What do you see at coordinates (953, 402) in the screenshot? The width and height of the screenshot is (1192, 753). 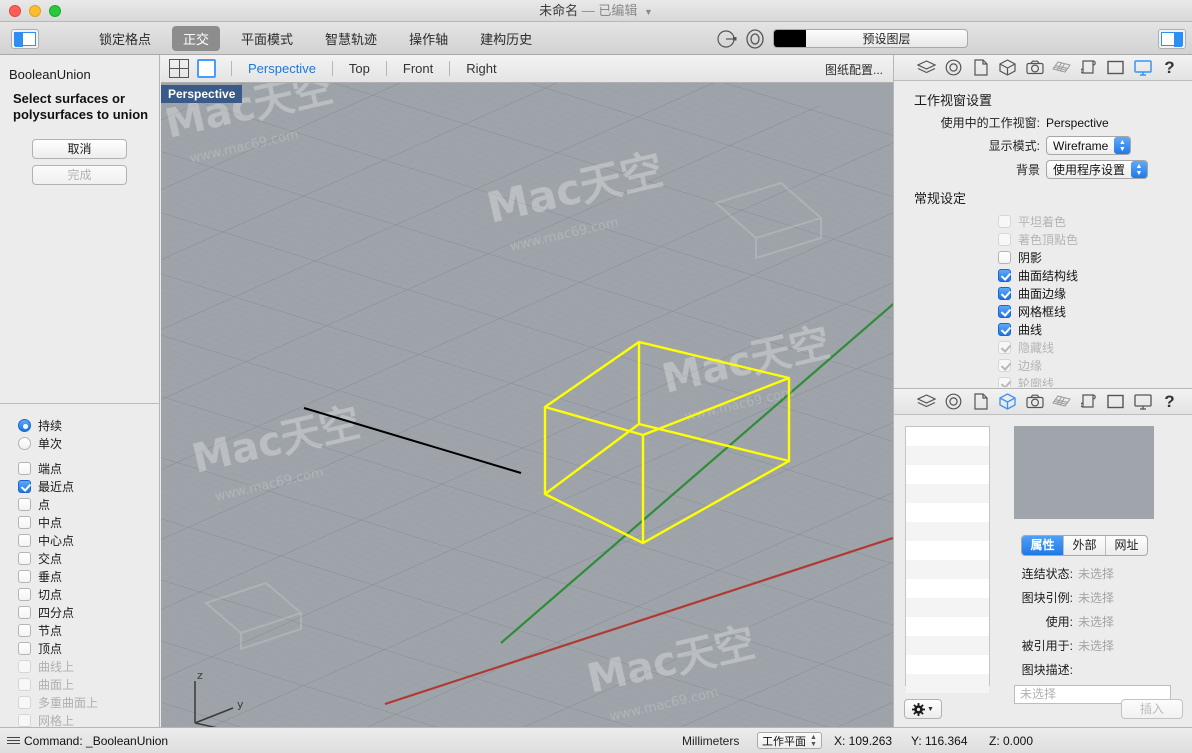 I see `target-icon` at bounding box center [953, 402].